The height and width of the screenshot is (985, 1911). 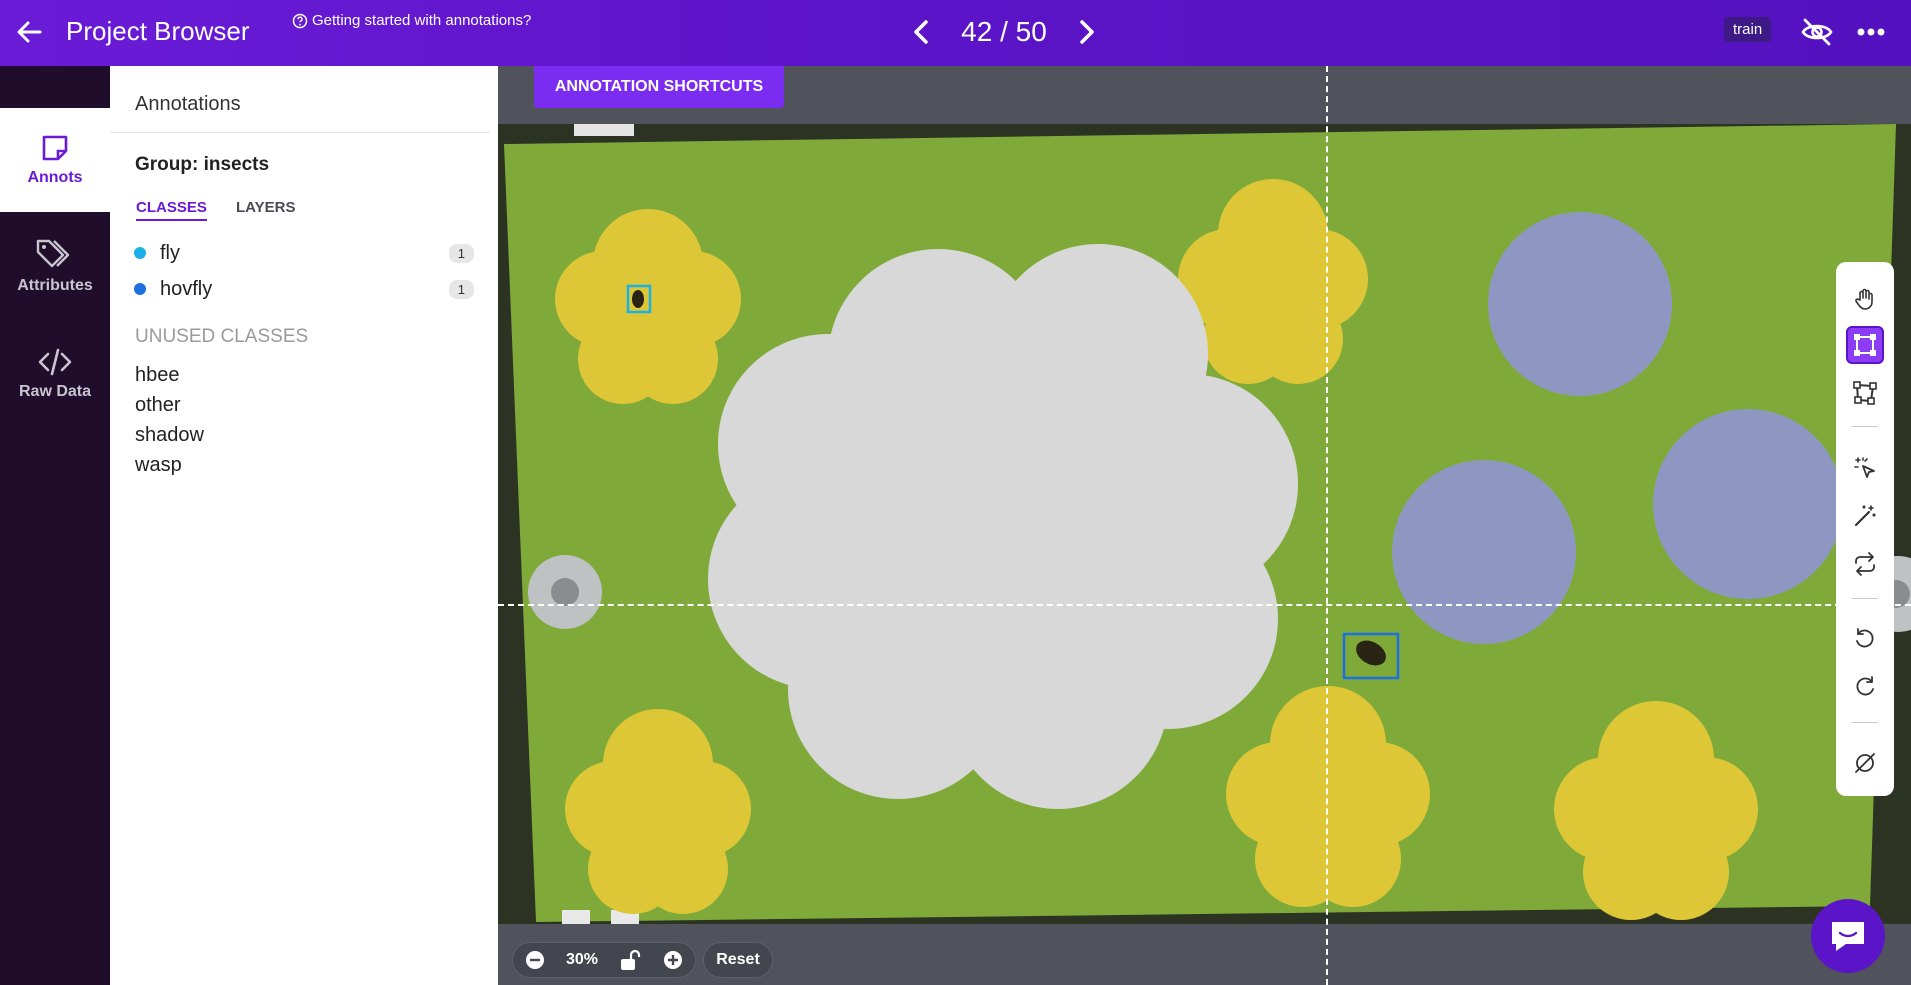 I want to click on redo-button, so click(x=1865, y=687).